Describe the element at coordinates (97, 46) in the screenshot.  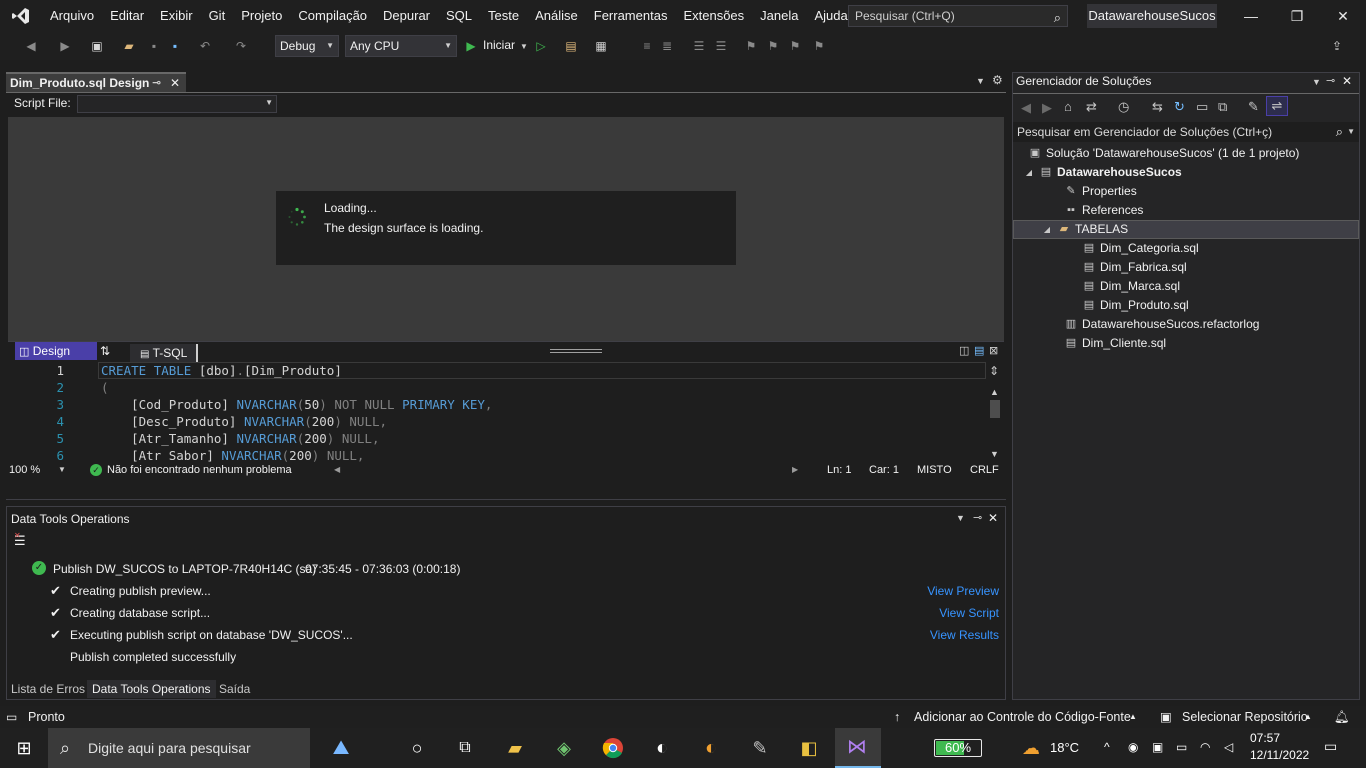
I see `new-project-icon: ▣` at that location.